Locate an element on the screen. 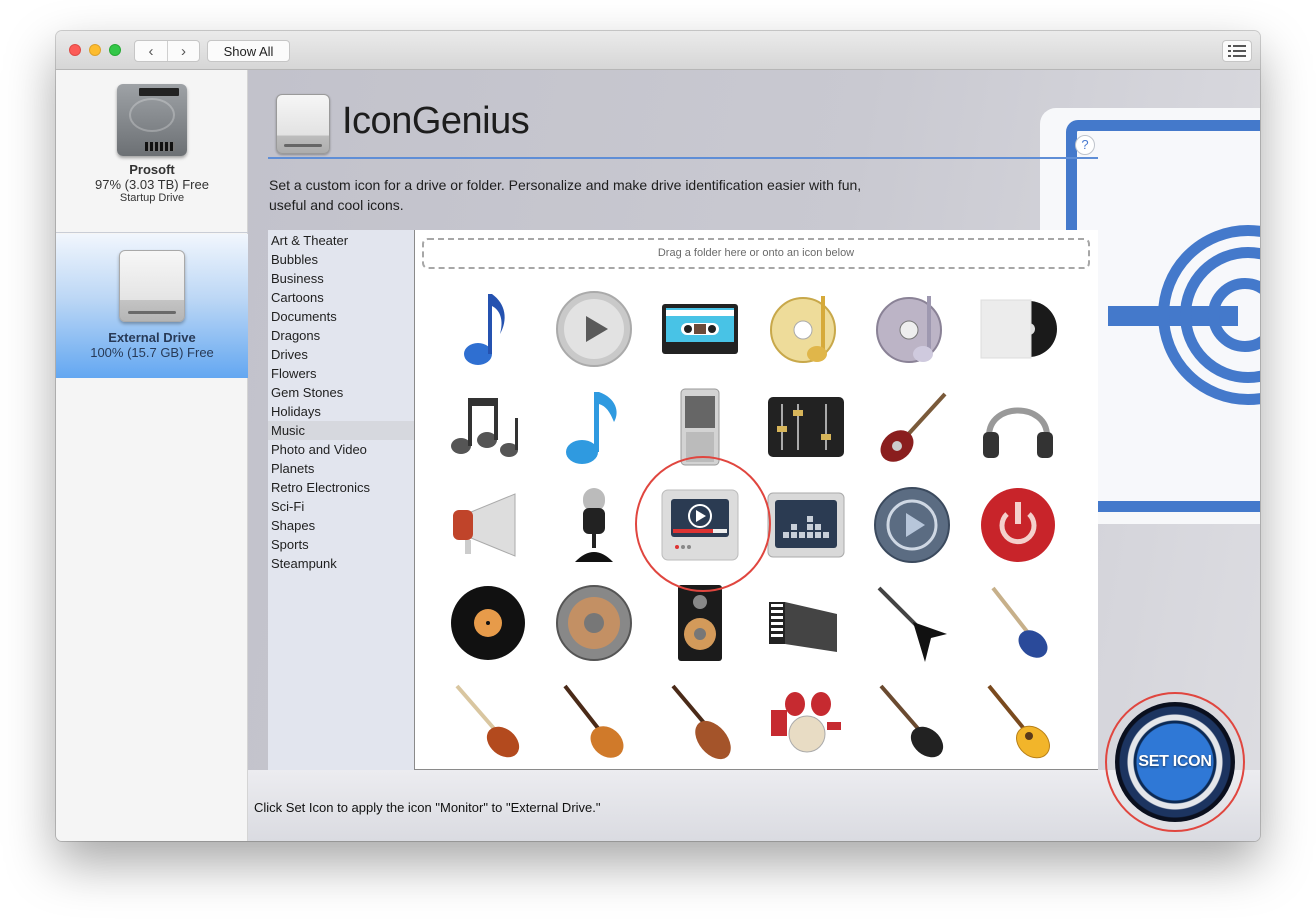 The height and width of the screenshot is (921, 1316). help-button: ? is located at coordinates (1085, 145).